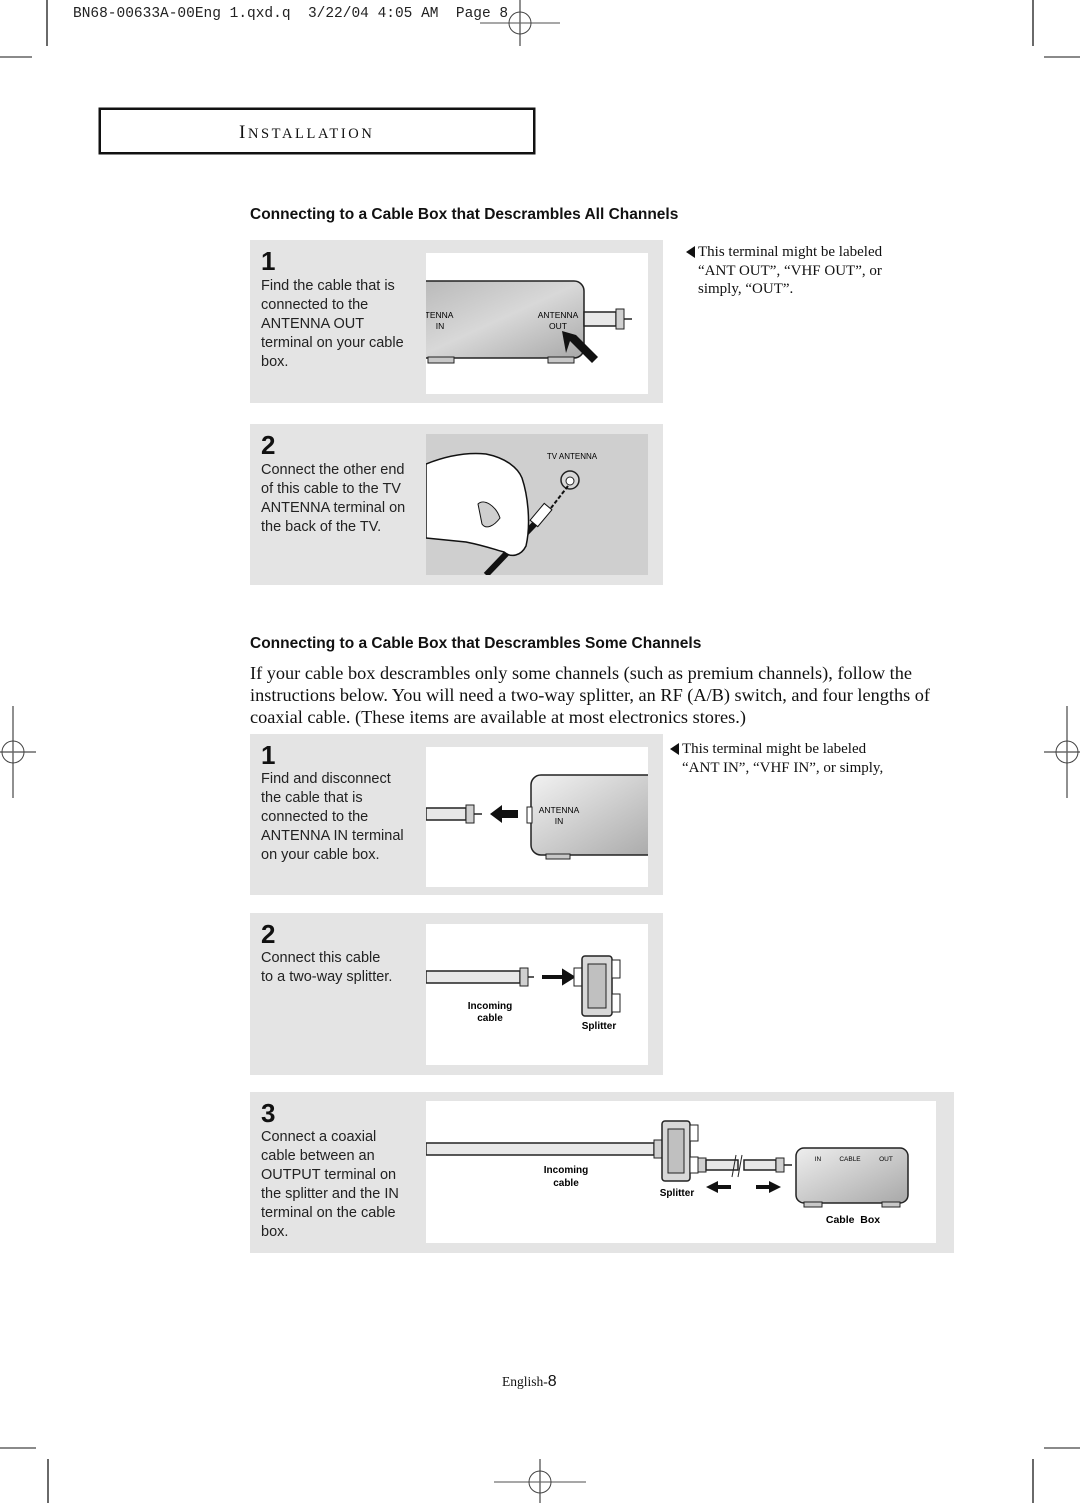  Describe the element at coordinates (18, 752) in the screenshot. I see `registration-mark-left` at that location.